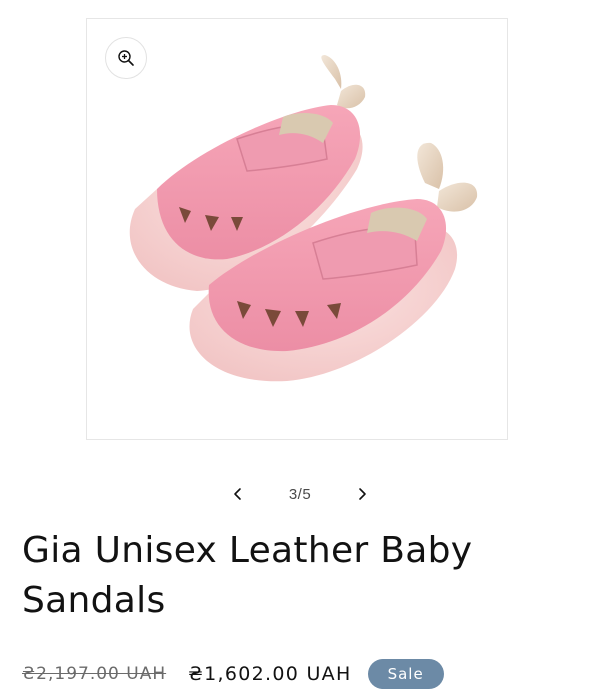 Image resolution: width=601 pixels, height=700 pixels. What do you see at coordinates (293, 494) in the screenshot?
I see `slide-counter-current: 3` at bounding box center [293, 494].